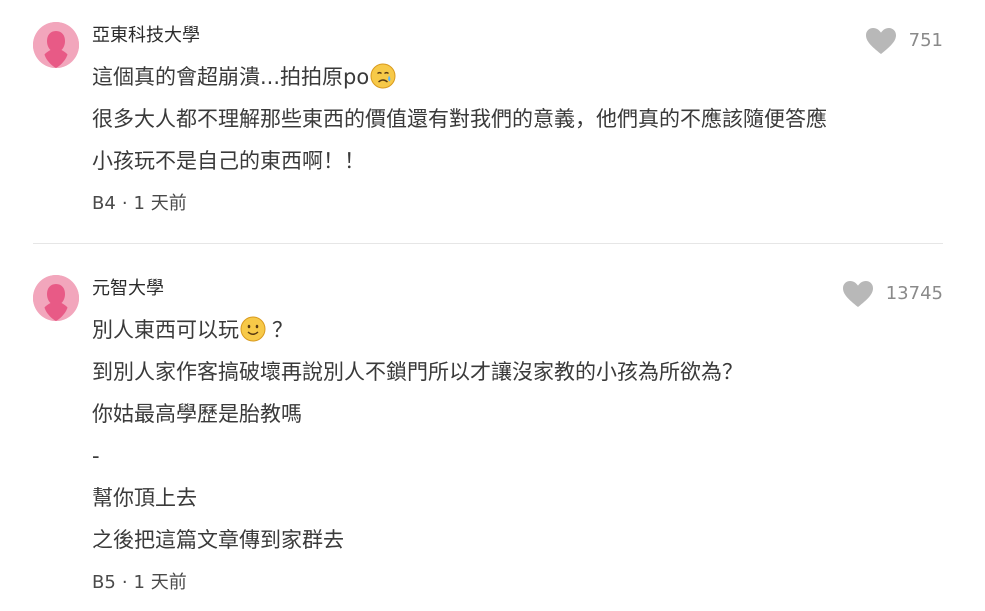 This screenshot has width=985, height=611. What do you see at coordinates (925, 40) in the screenshot?
I see `like-count: 751` at bounding box center [925, 40].